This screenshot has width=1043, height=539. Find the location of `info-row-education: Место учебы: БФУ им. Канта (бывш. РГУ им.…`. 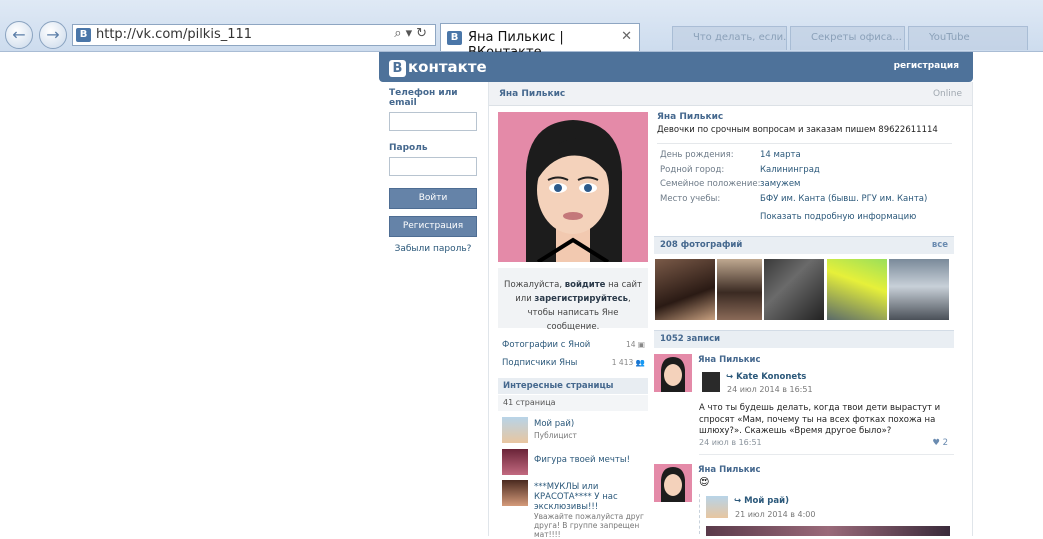

info-row-education: Место учебы: БФУ им. Канта (бывш. РГУ им.… is located at coordinates (807, 201).